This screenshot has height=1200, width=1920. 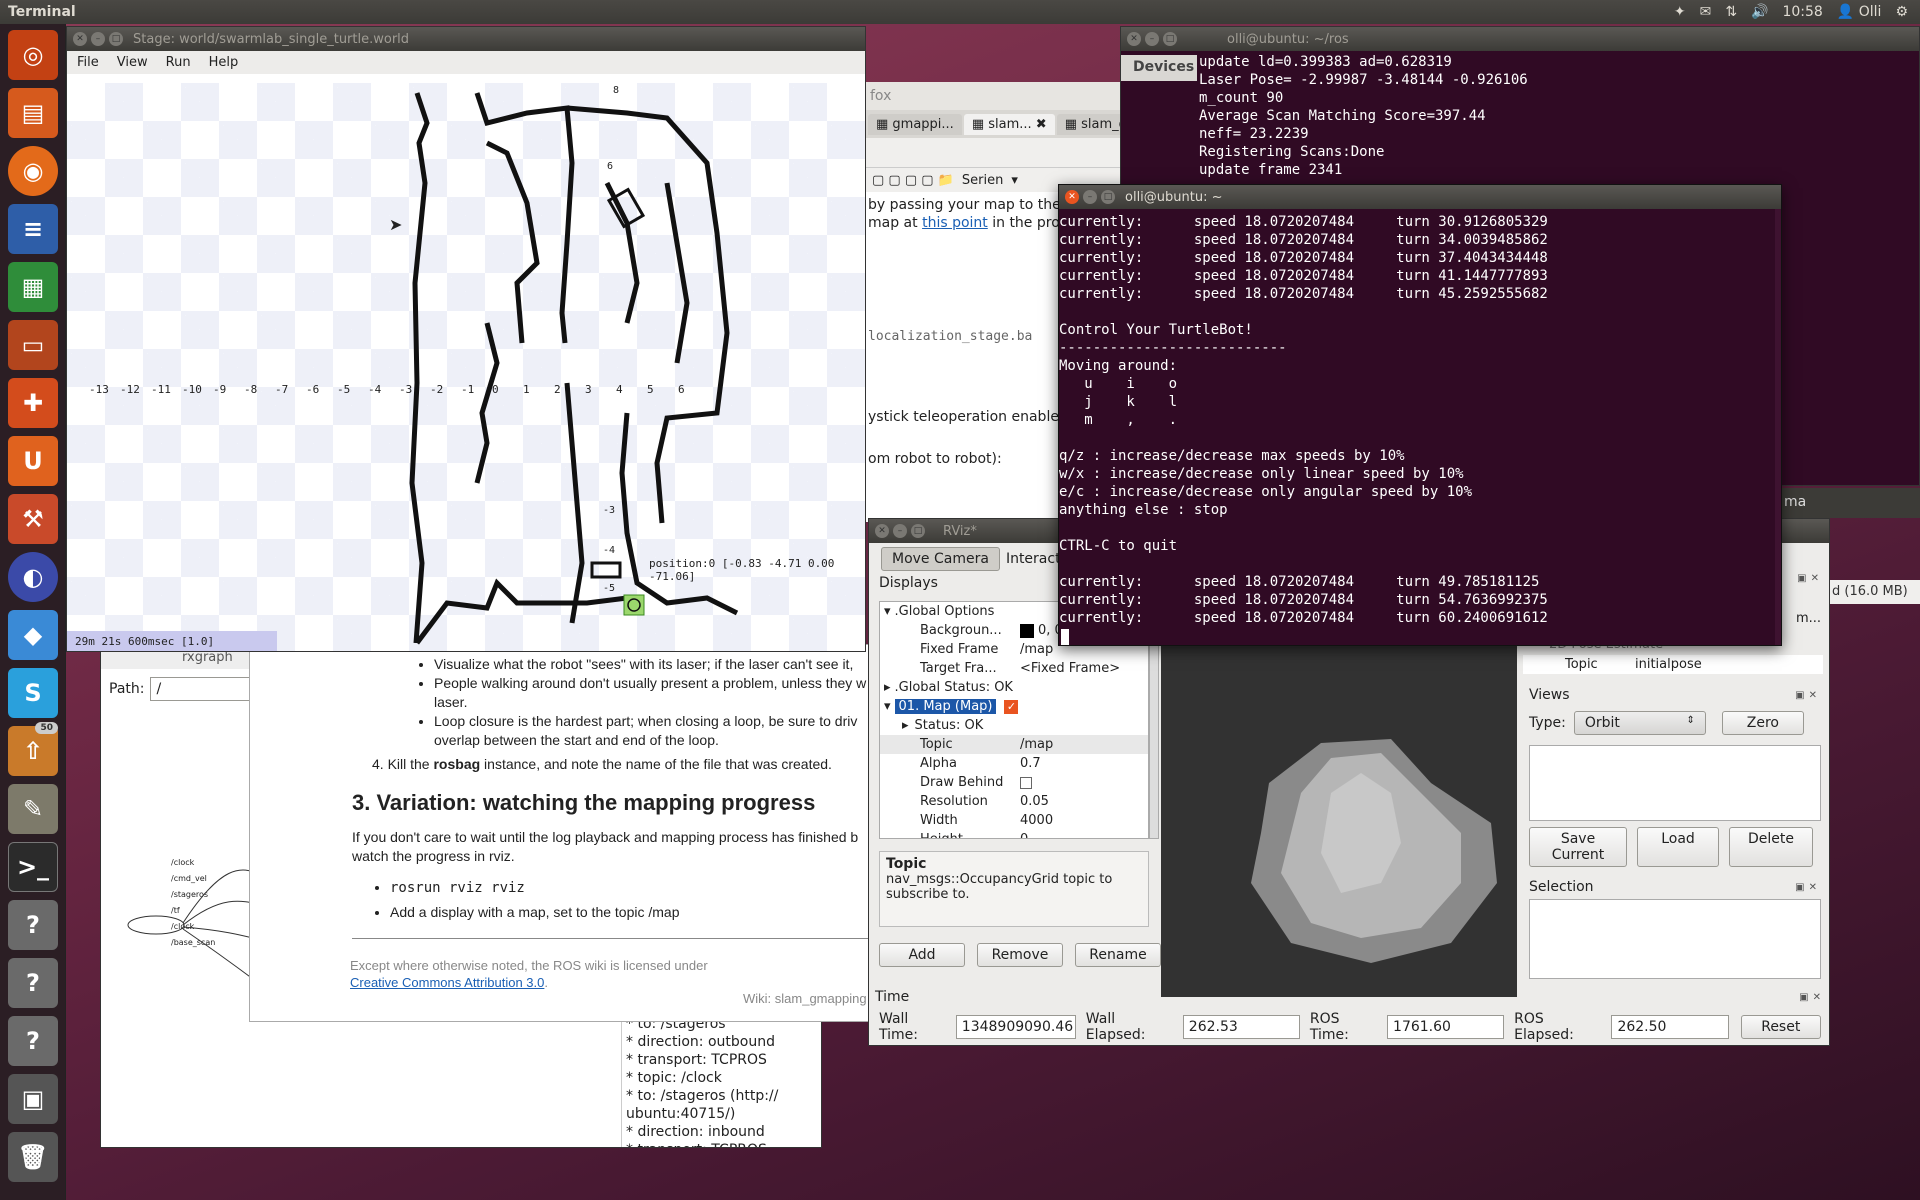 I want to click on draw-behind-checkbox, so click(x=1026, y=782).